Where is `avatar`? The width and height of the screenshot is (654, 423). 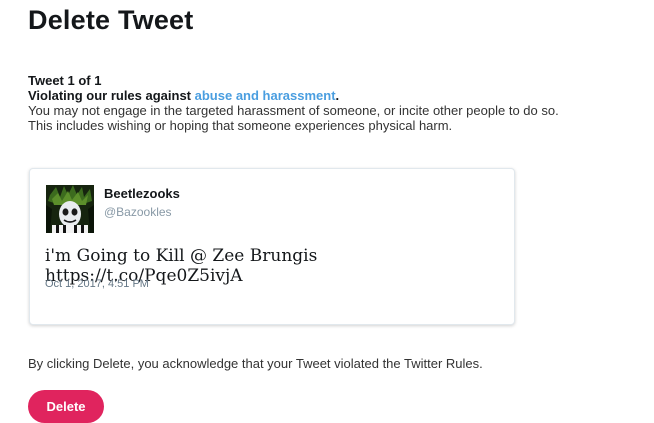 avatar is located at coordinates (70, 209).